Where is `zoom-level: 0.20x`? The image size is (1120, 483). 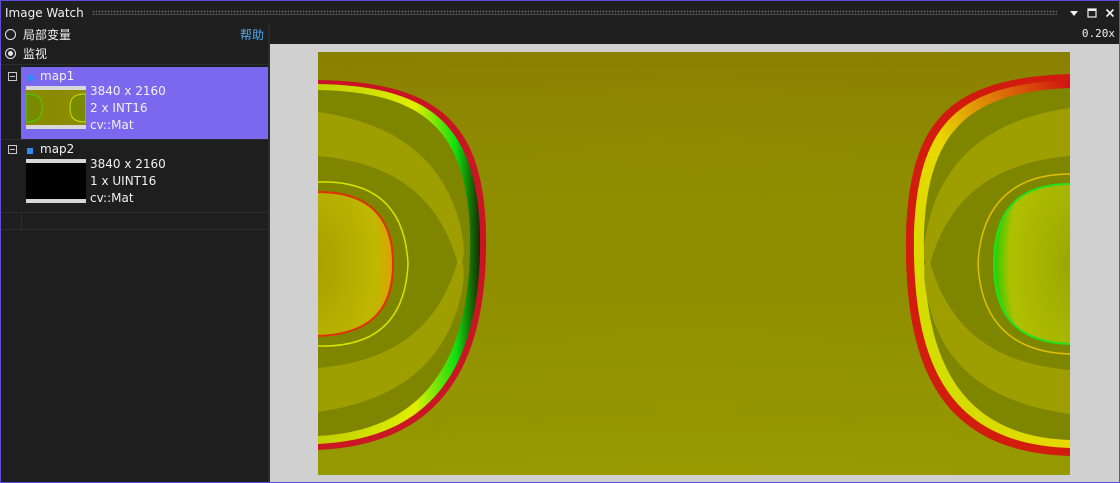 zoom-level: 0.20x is located at coordinates (1098, 33).